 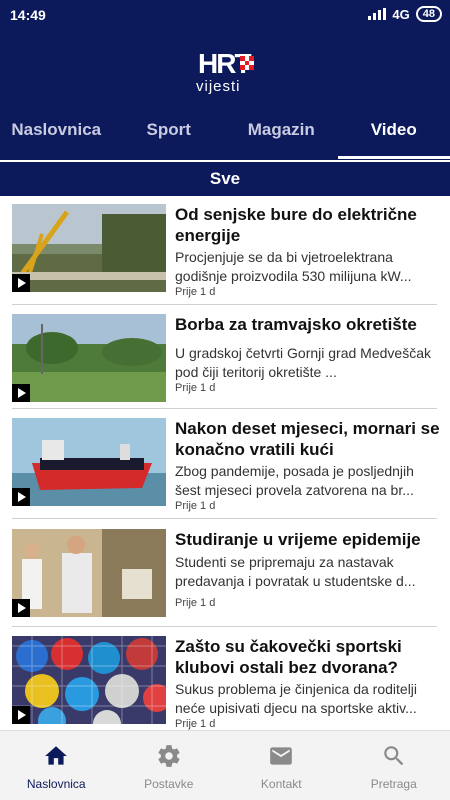 What do you see at coordinates (56, 135) in the screenshot?
I see `tab-naslovnica: Naslovnica` at bounding box center [56, 135].